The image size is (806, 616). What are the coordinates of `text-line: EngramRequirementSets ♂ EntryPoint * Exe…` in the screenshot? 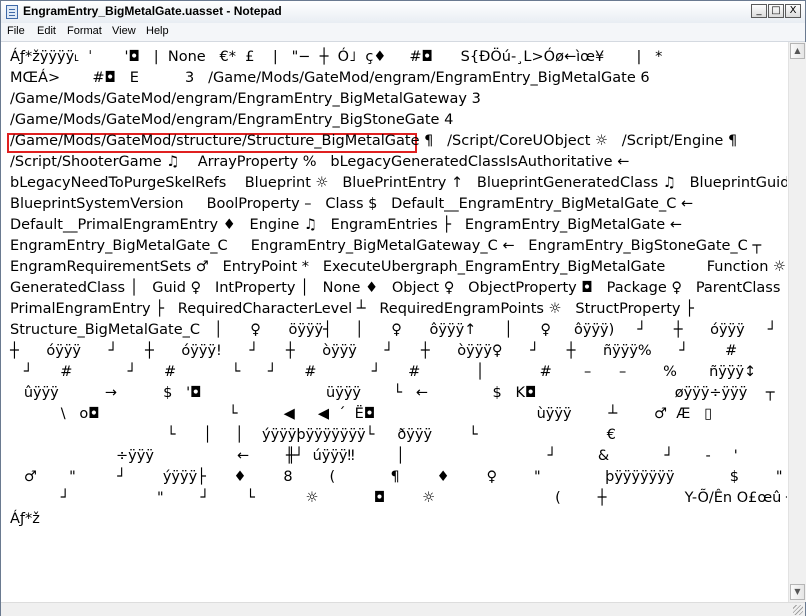 It's located at (398, 267).